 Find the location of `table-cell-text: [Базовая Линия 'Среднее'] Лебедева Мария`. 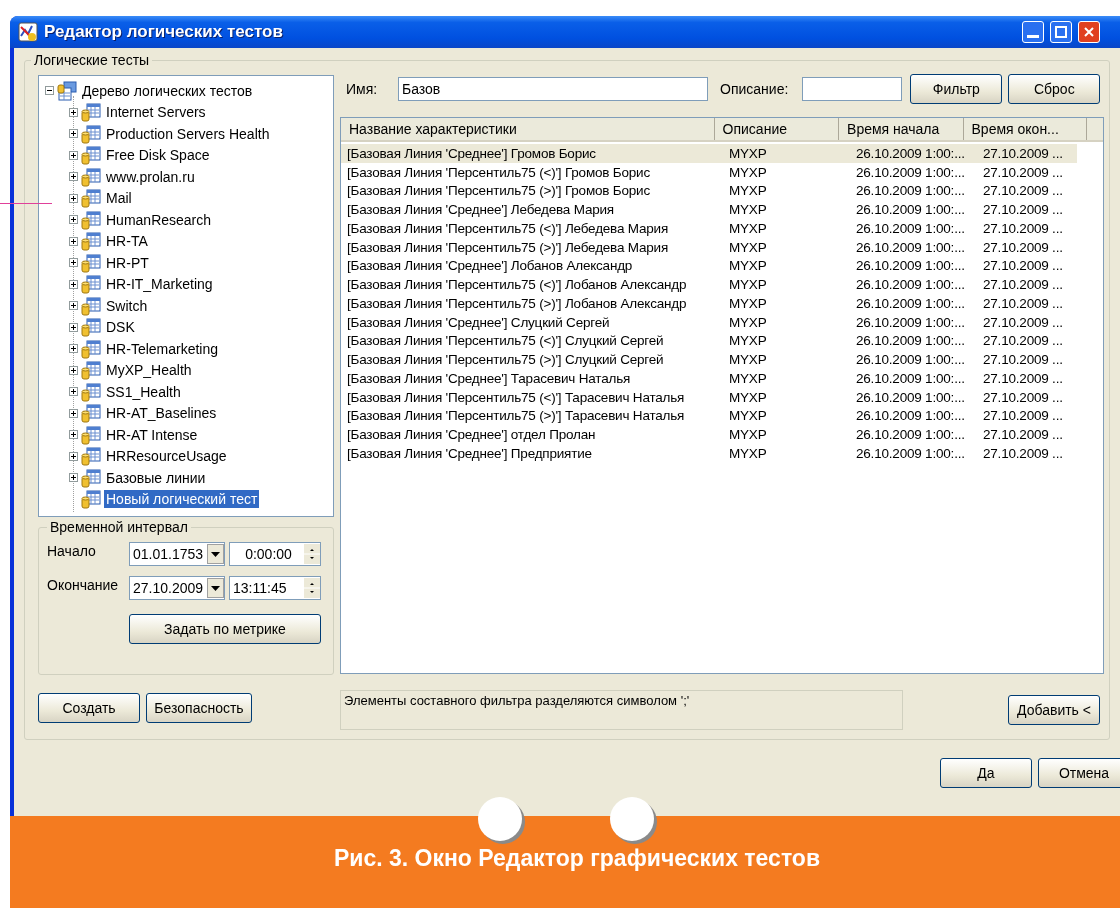

table-cell-text: [Базовая Линия 'Среднее'] Лебедева Мария is located at coordinates (480, 210).